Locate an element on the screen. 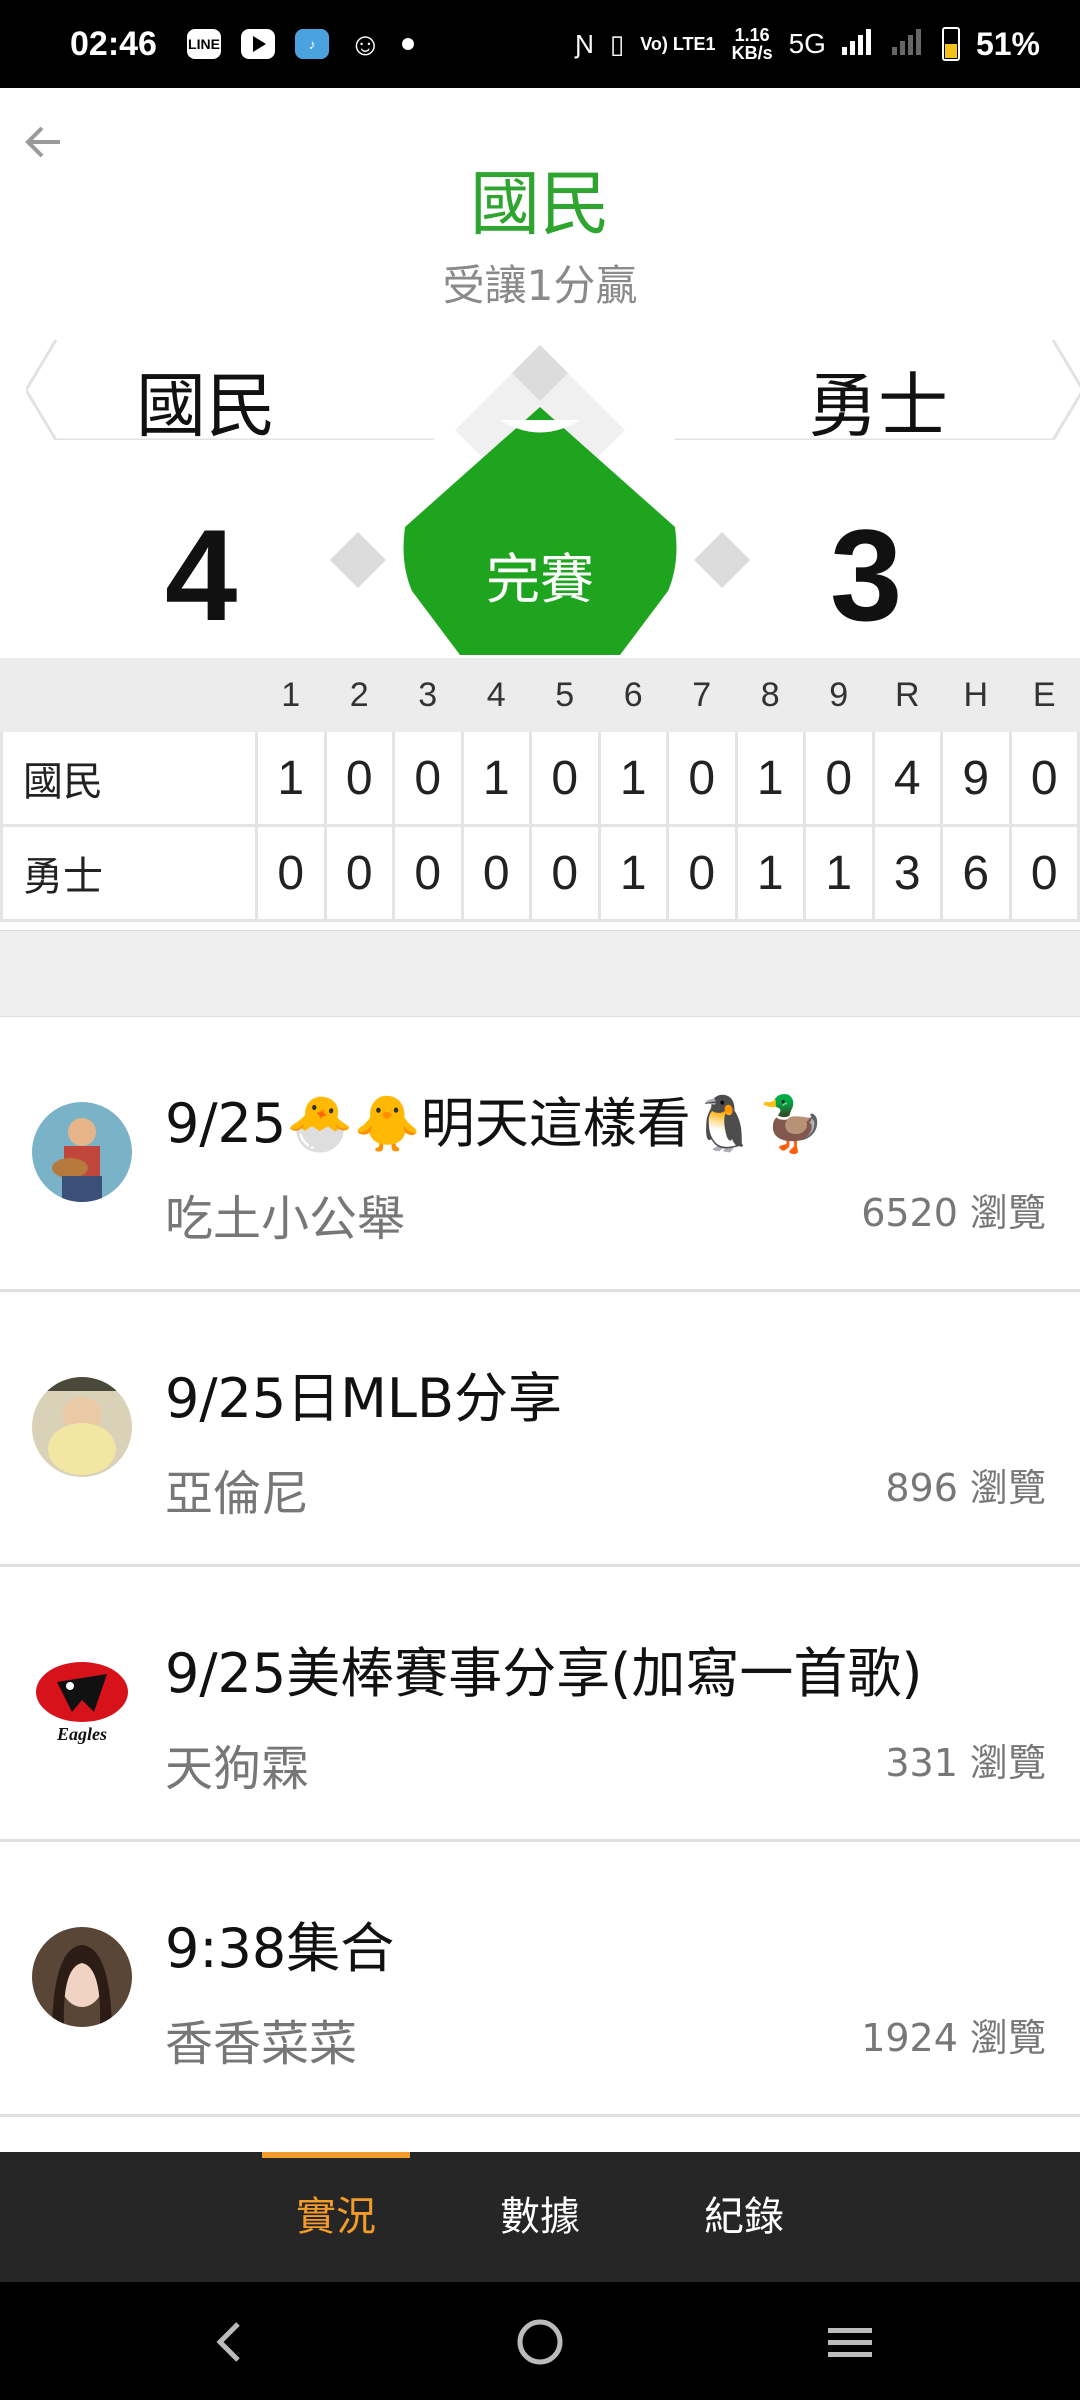  eagles-logo-avatar: Eagles is located at coordinates (82, 1702).